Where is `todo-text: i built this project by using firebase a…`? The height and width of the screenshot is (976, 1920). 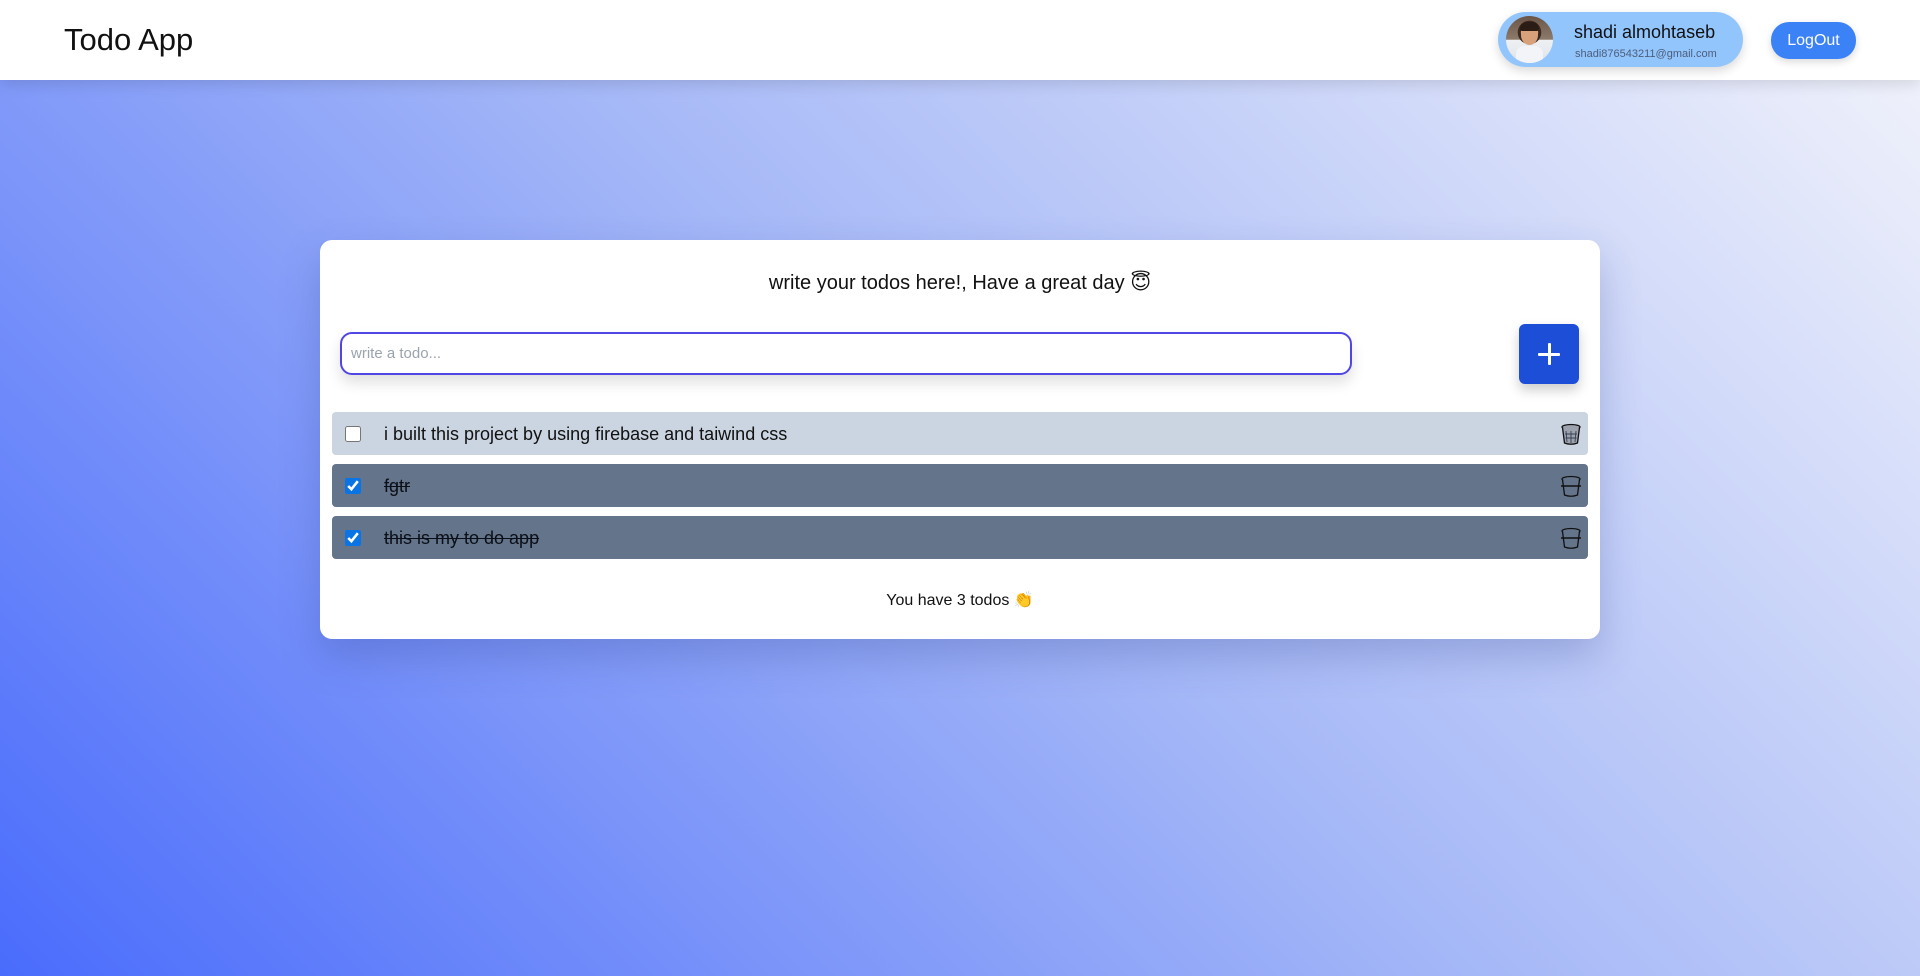
todo-text: i built this project by using firebase a… is located at coordinates (586, 434).